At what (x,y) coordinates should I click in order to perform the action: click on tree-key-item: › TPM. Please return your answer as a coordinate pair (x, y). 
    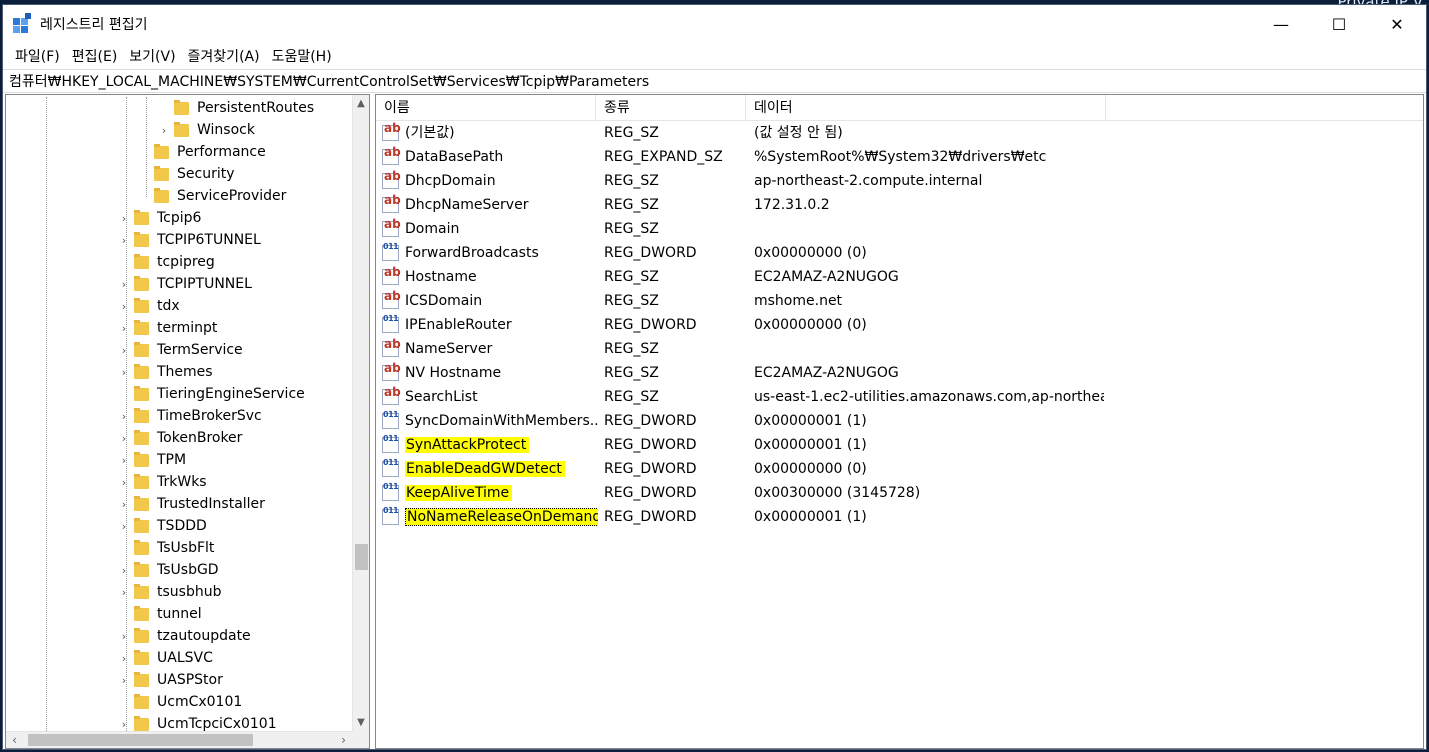
    Looking at the image, I should click on (152, 460).